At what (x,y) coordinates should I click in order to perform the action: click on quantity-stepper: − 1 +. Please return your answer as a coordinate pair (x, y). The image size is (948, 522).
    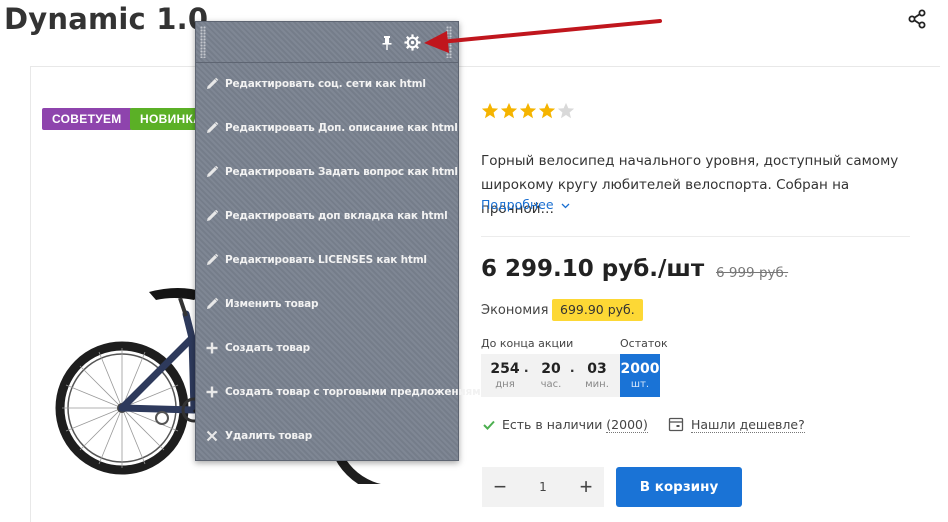
    Looking at the image, I should click on (543, 487).